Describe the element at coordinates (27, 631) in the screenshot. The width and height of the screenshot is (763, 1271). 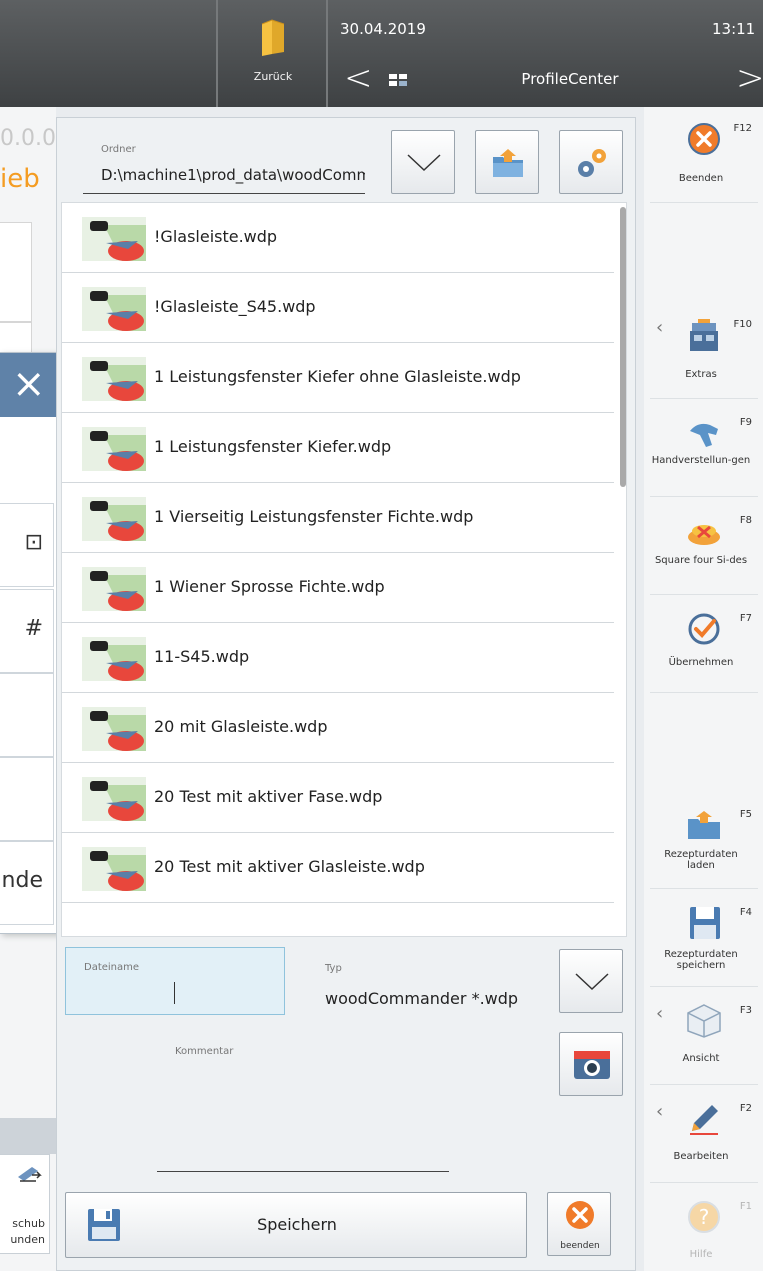
I see `dialog-button: #` at that location.